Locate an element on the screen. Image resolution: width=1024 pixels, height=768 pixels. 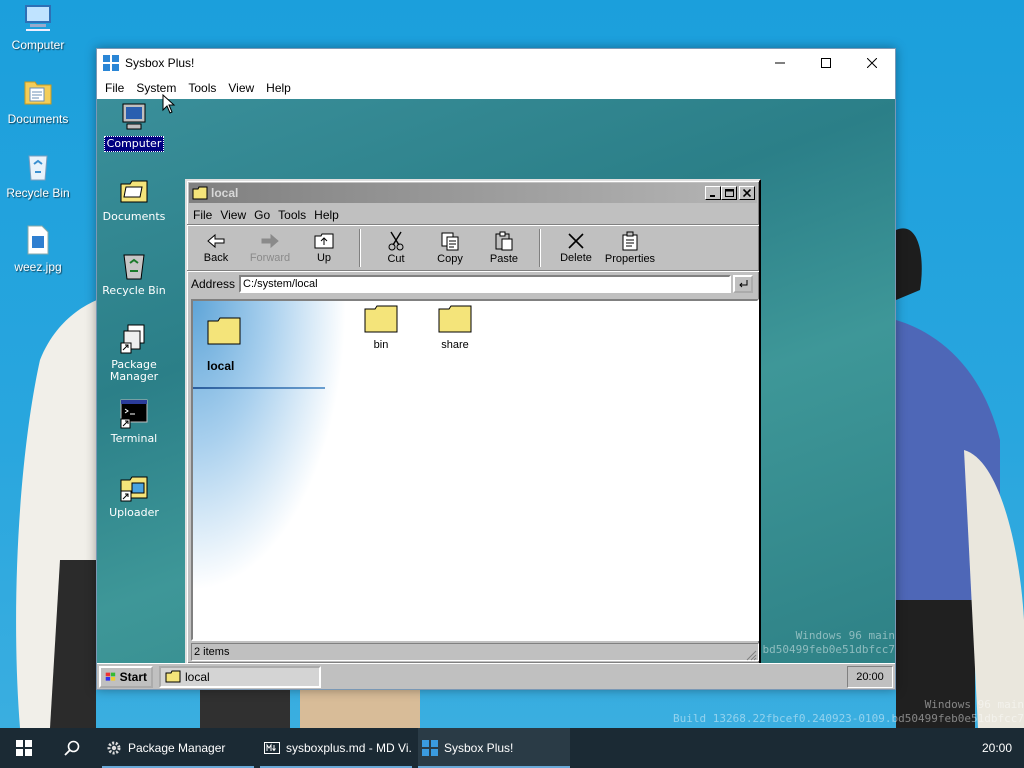
explorer-menu-tools: Tools is located at coordinates (292, 215).